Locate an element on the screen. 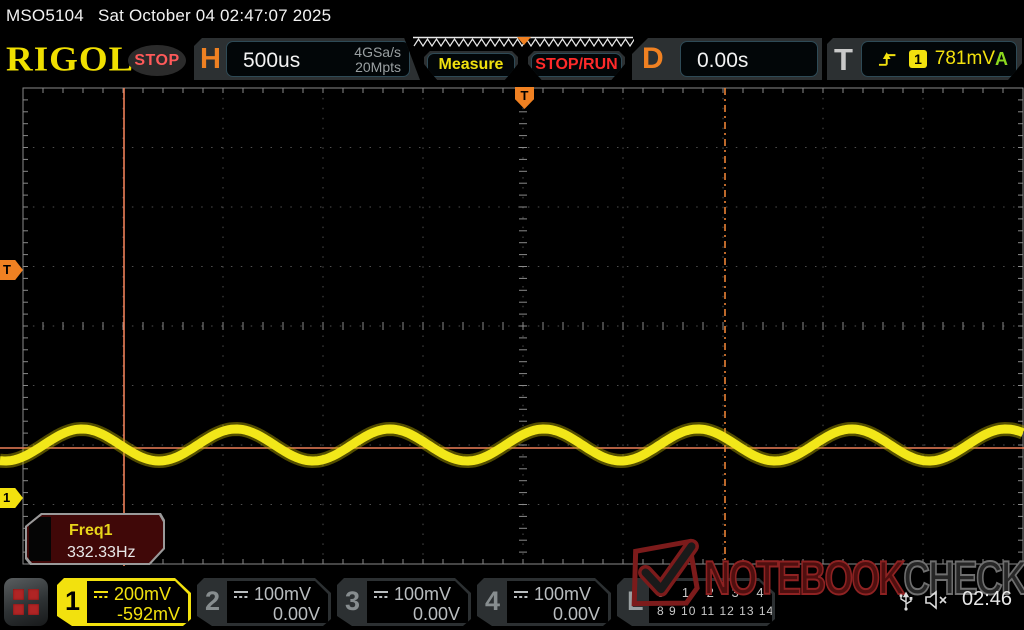 Image resolution: width=1024 pixels, height=630 pixels. trigger-level-value: 781mV is located at coordinates (964, 58).